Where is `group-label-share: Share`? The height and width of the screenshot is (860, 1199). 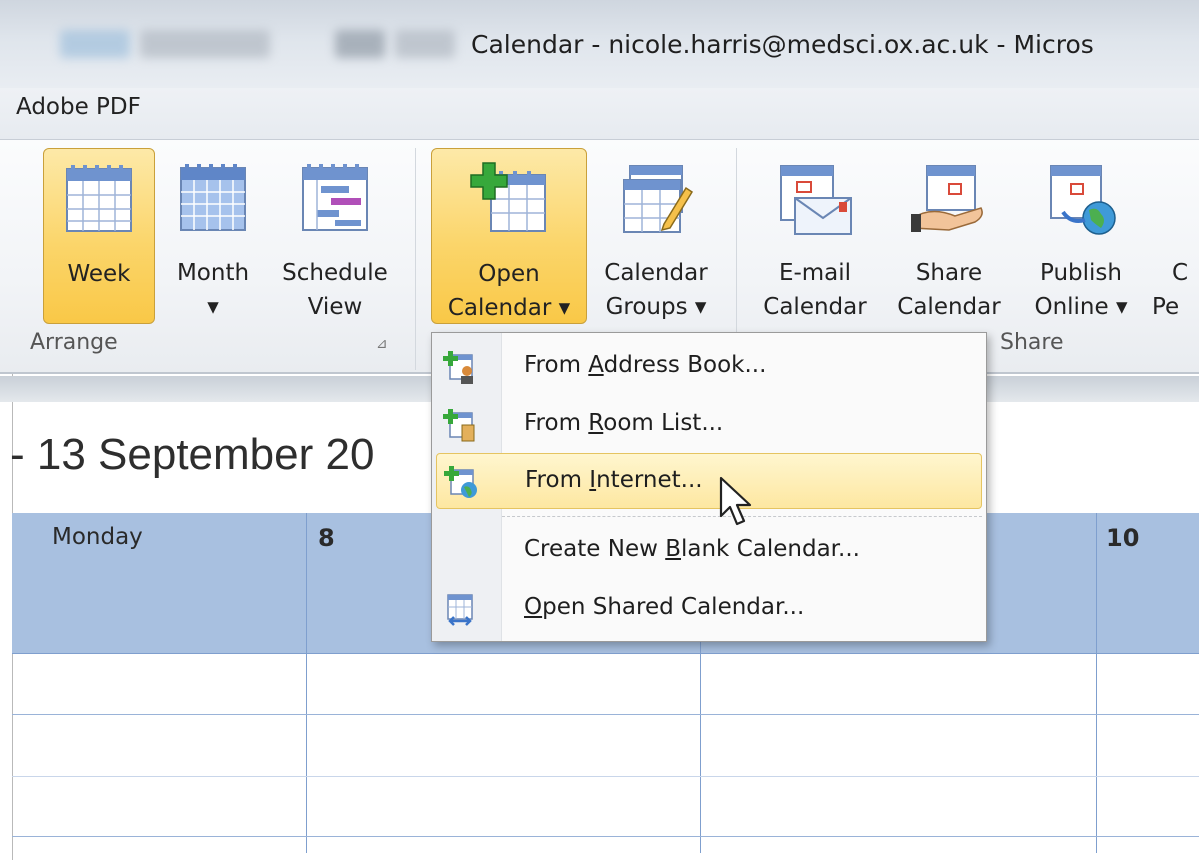 group-label-share: Share is located at coordinates (1032, 342).